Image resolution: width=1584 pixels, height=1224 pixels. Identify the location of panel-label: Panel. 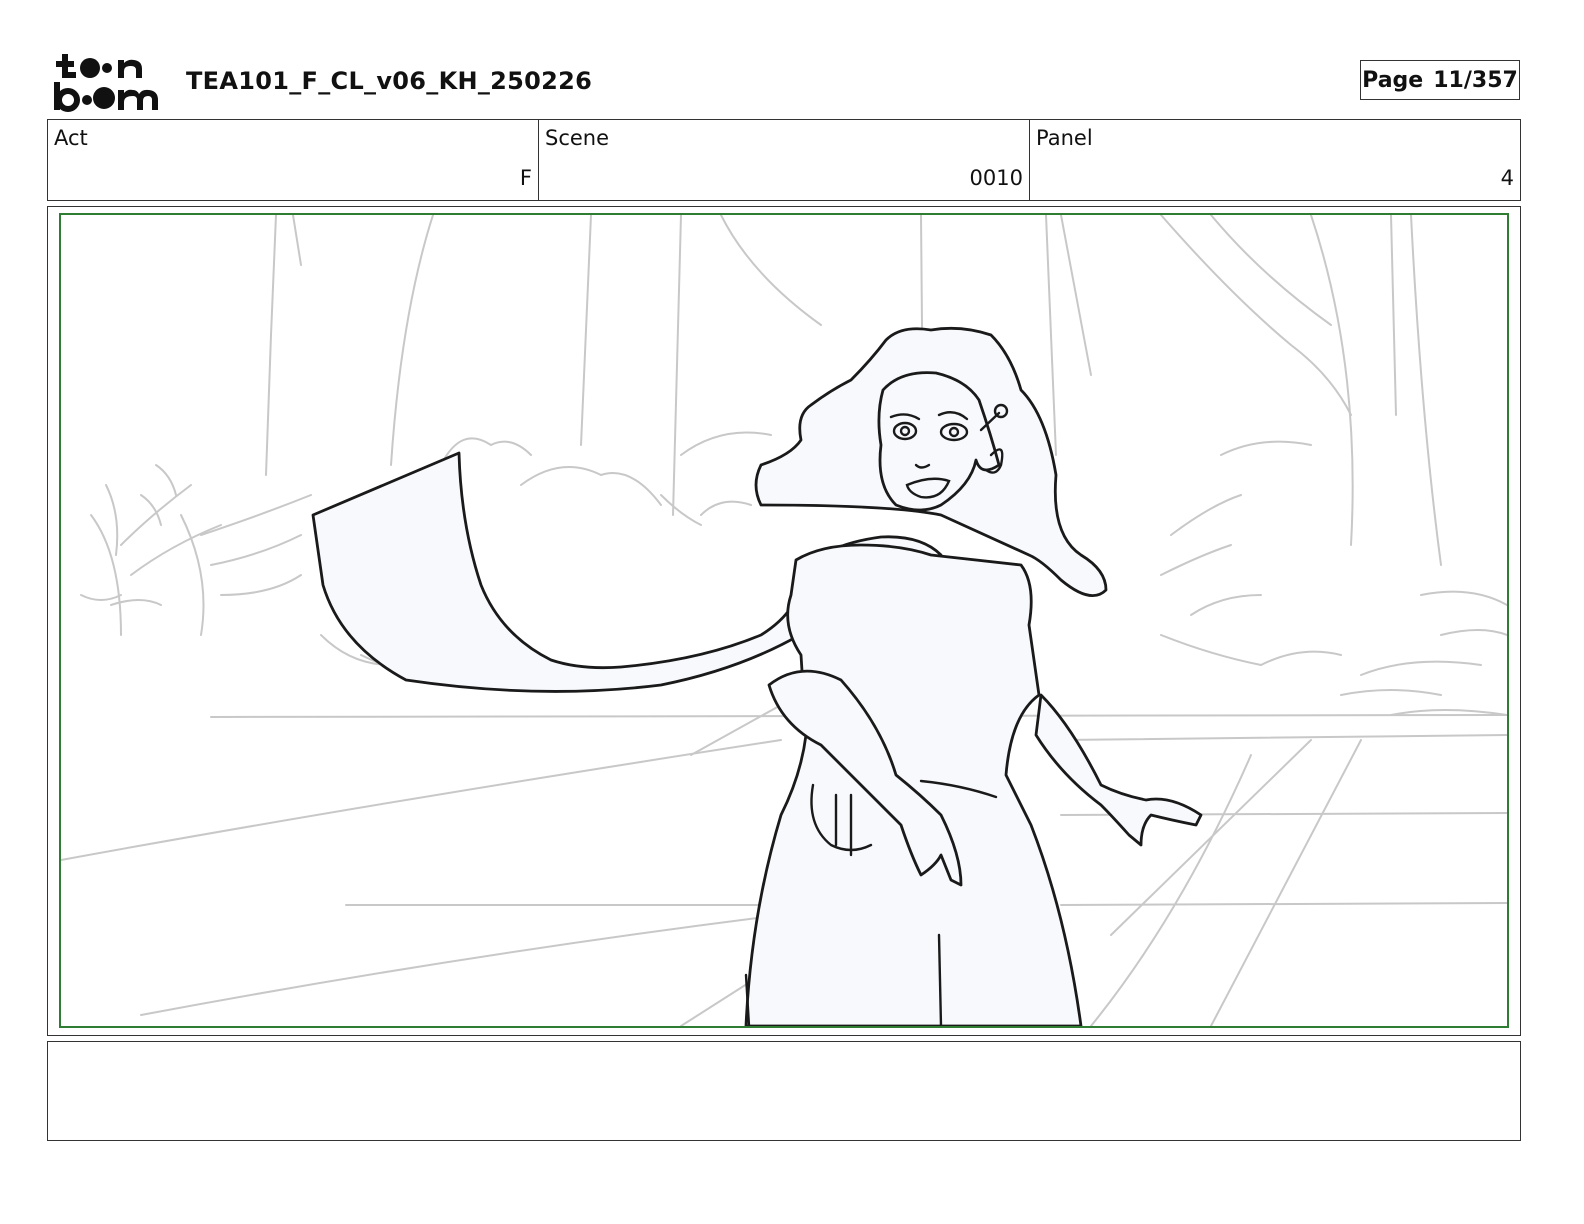
(1064, 138).